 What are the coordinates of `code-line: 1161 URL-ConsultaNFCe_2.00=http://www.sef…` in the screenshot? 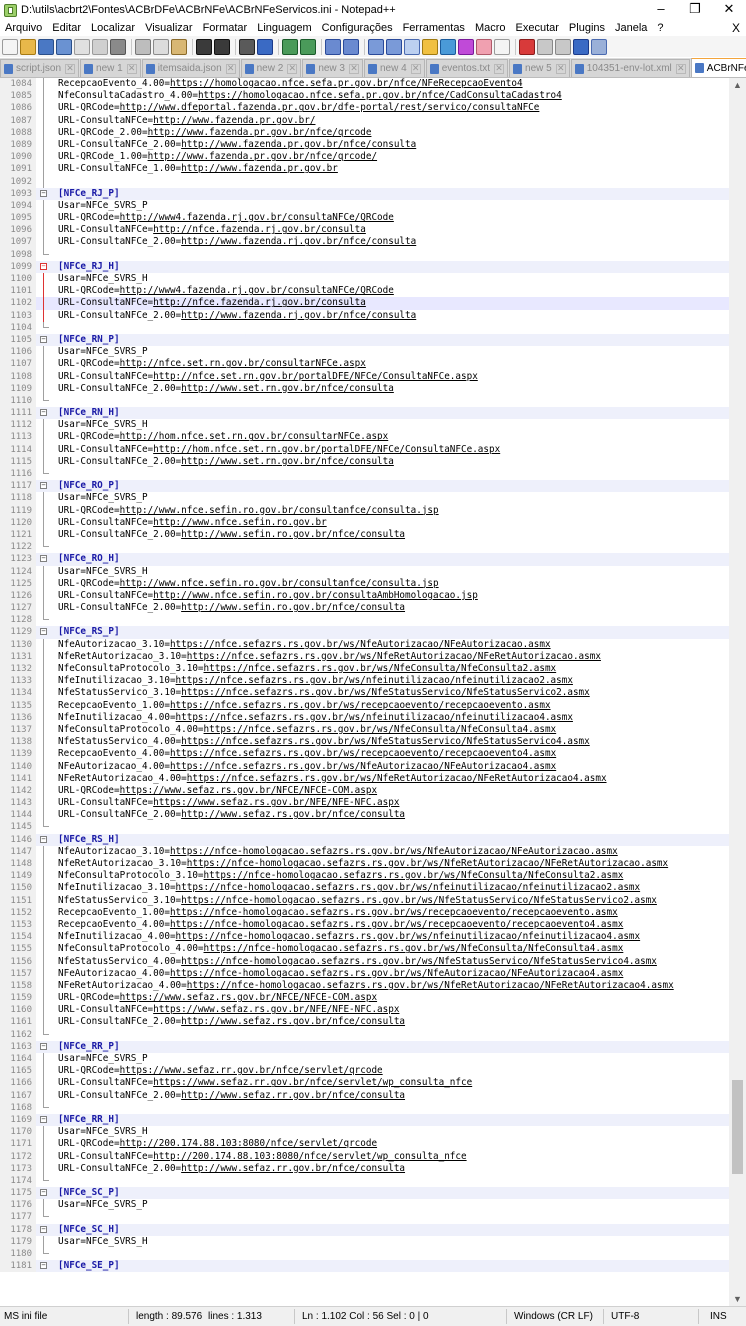 It's located at (373, 1022).